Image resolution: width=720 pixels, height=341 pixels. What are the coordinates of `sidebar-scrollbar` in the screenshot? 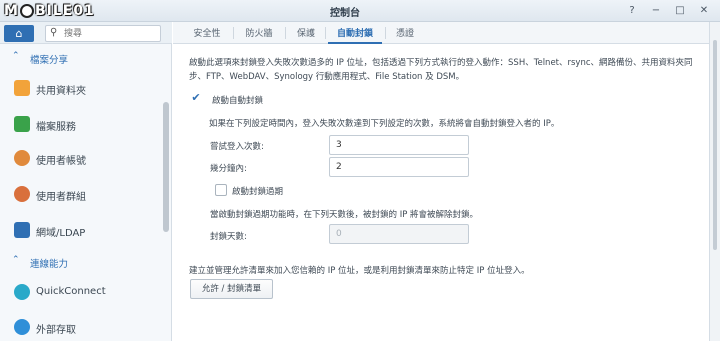 It's located at (166, 167).